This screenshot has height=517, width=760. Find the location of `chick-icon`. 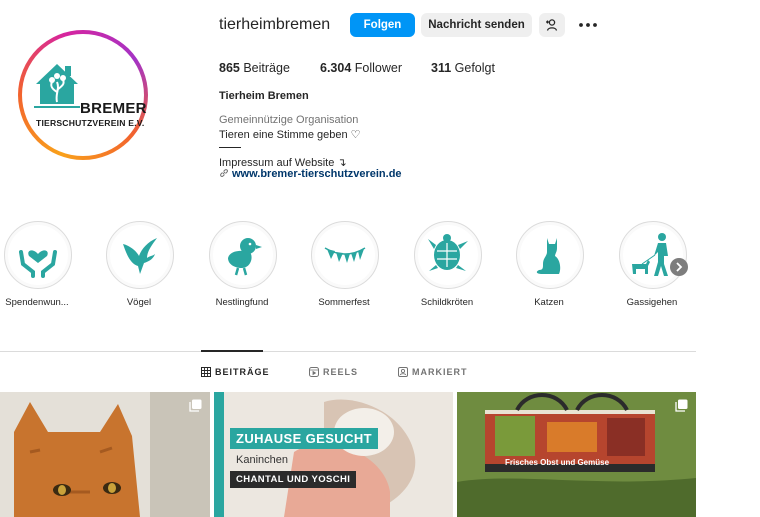

chick-icon is located at coordinates (245, 257).